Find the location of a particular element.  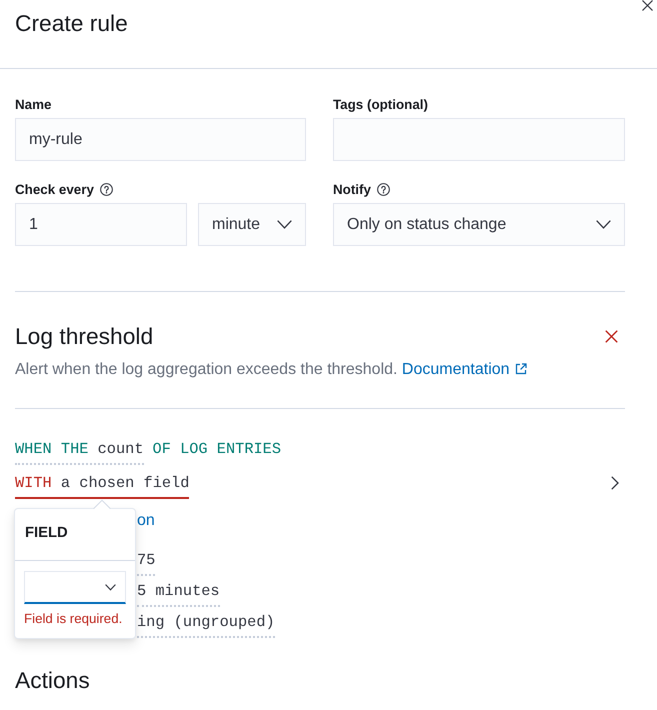

section-title: Log threshold is located at coordinates (84, 336).